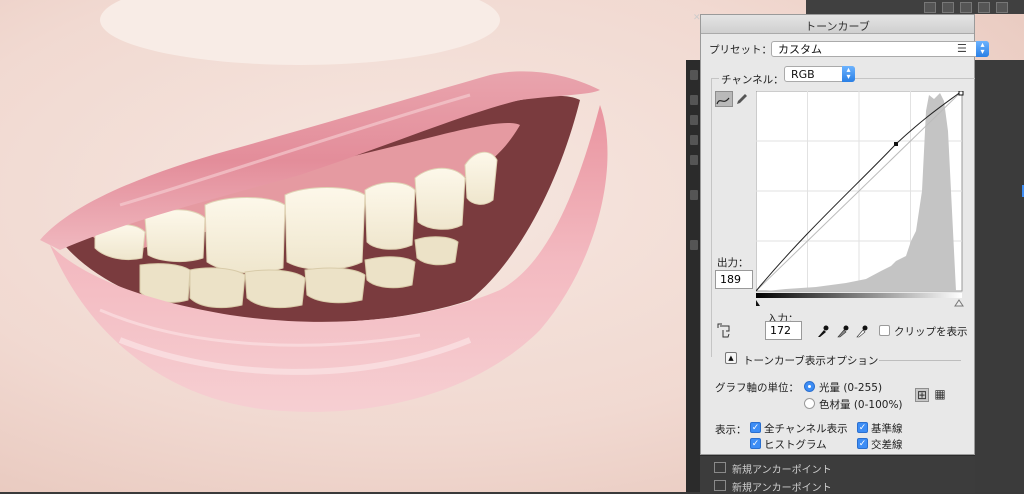 The height and width of the screenshot is (494, 1024). I want to click on black-eyedropper-icon, so click(823, 331).